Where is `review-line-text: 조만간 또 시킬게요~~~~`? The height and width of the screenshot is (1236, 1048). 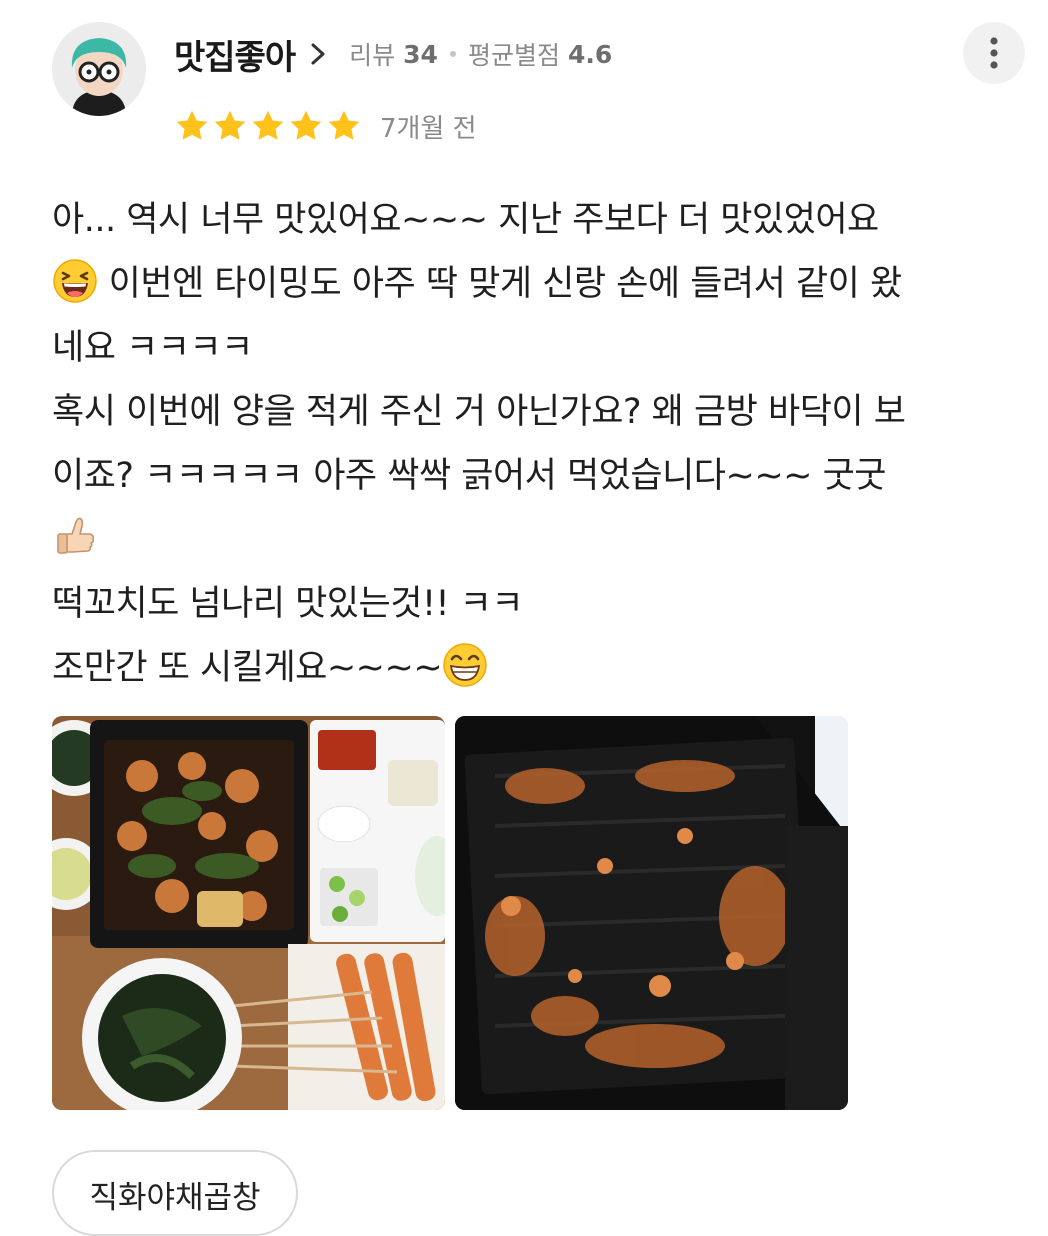 review-line-text: 조만간 또 시킬게요~~~~ is located at coordinates (247, 668).